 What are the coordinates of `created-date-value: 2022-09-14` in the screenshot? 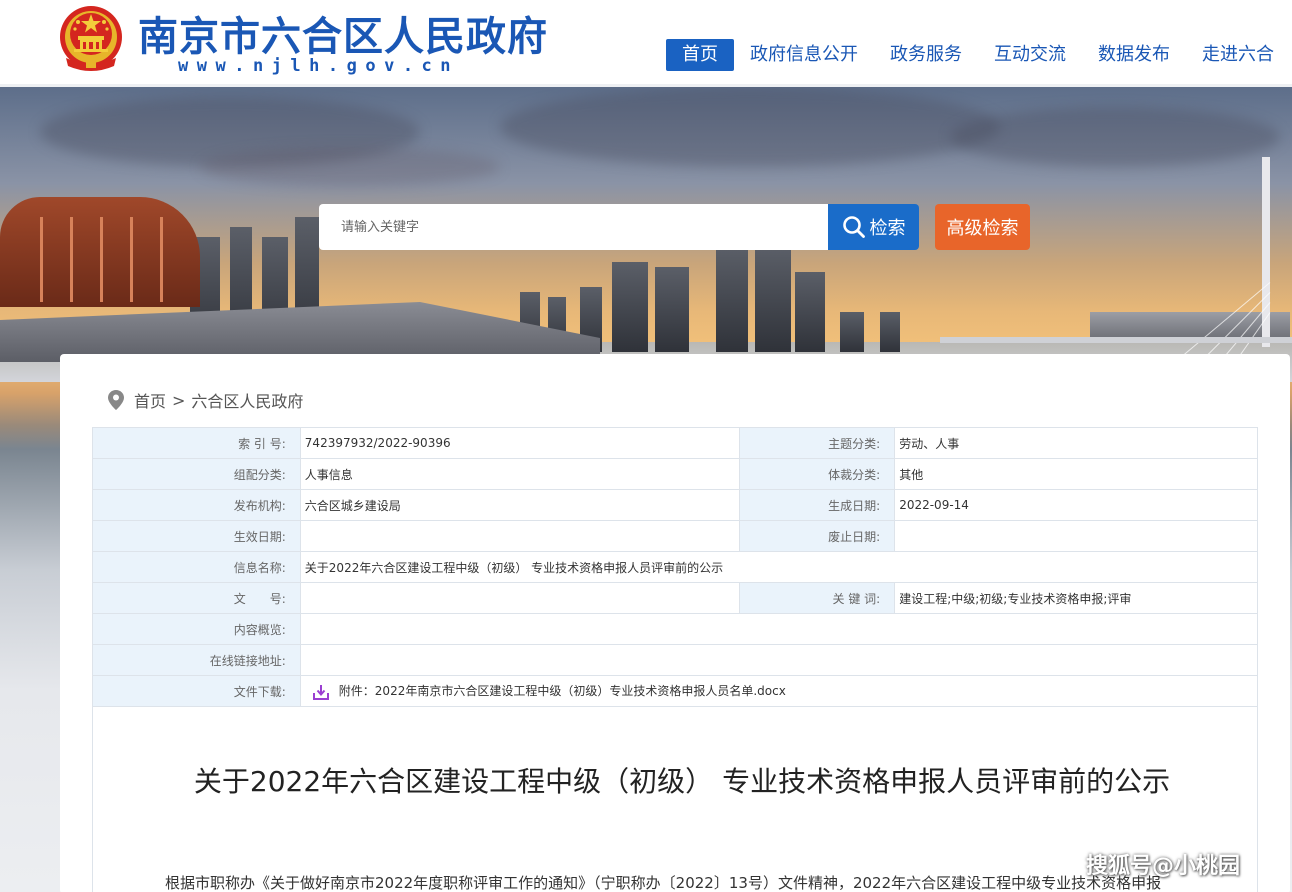 It's located at (1076, 505).